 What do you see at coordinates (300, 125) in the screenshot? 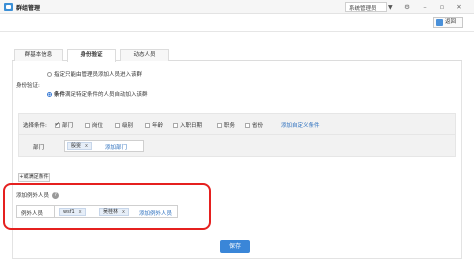
I see `add-custom-condition-link: 添加自定义条件` at bounding box center [300, 125].